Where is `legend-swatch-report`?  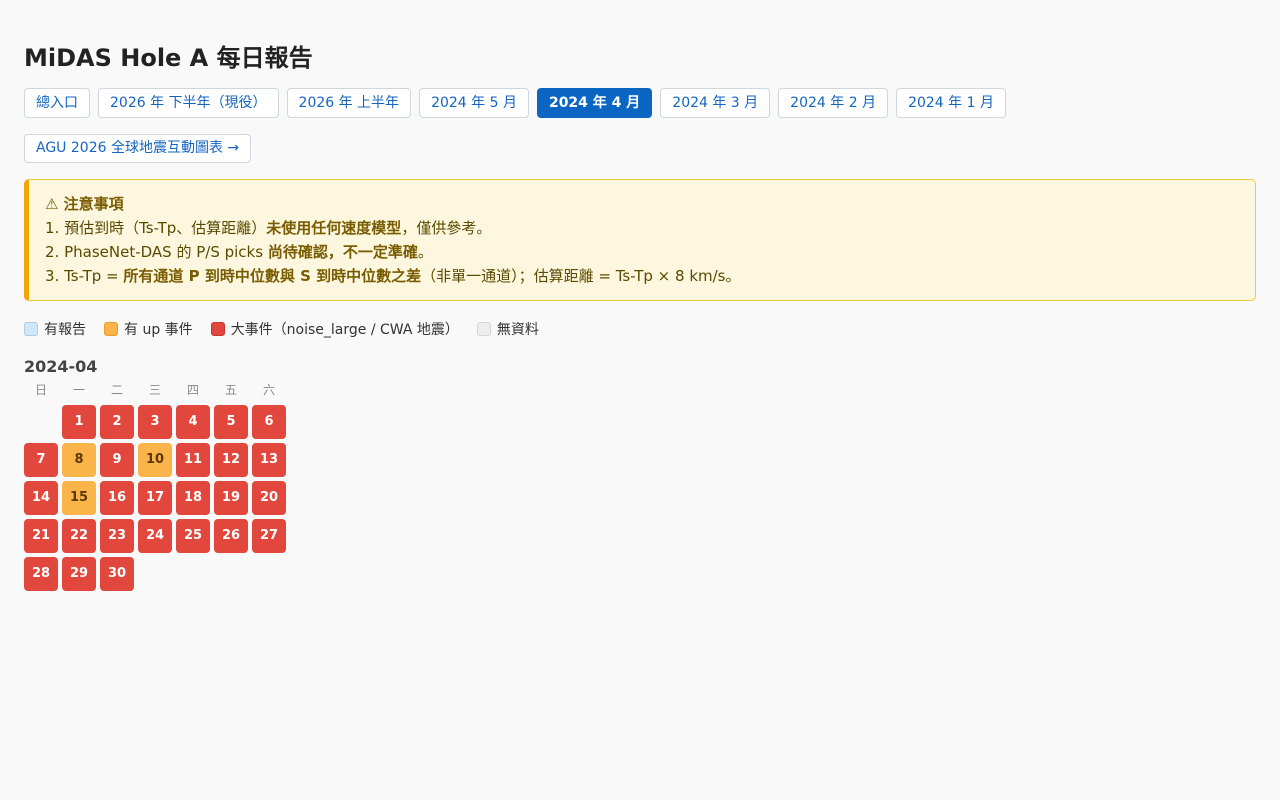 legend-swatch-report is located at coordinates (31, 329).